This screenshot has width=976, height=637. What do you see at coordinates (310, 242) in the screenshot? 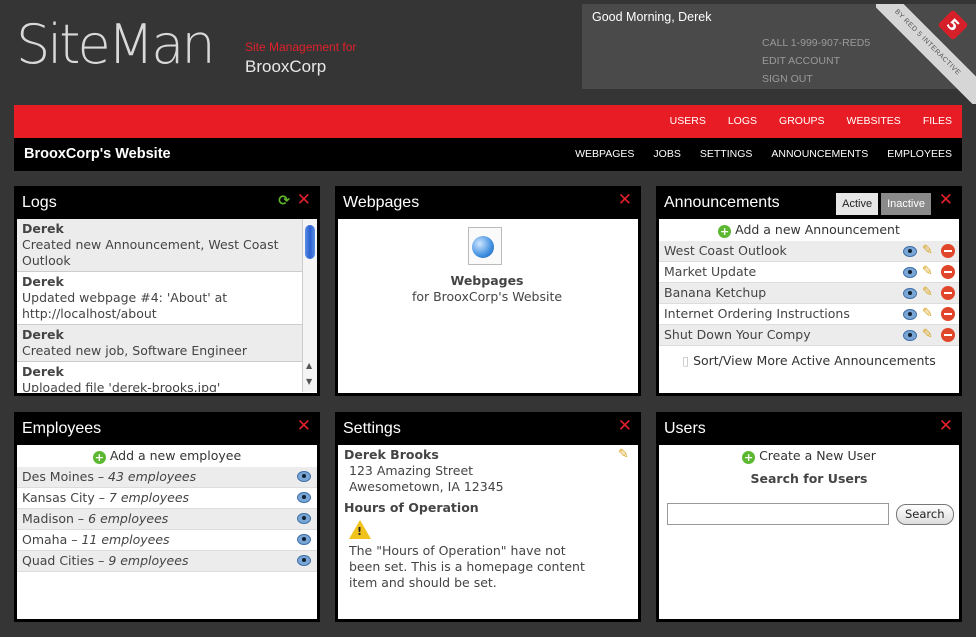
I see `scrollbar-thumb` at bounding box center [310, 242].